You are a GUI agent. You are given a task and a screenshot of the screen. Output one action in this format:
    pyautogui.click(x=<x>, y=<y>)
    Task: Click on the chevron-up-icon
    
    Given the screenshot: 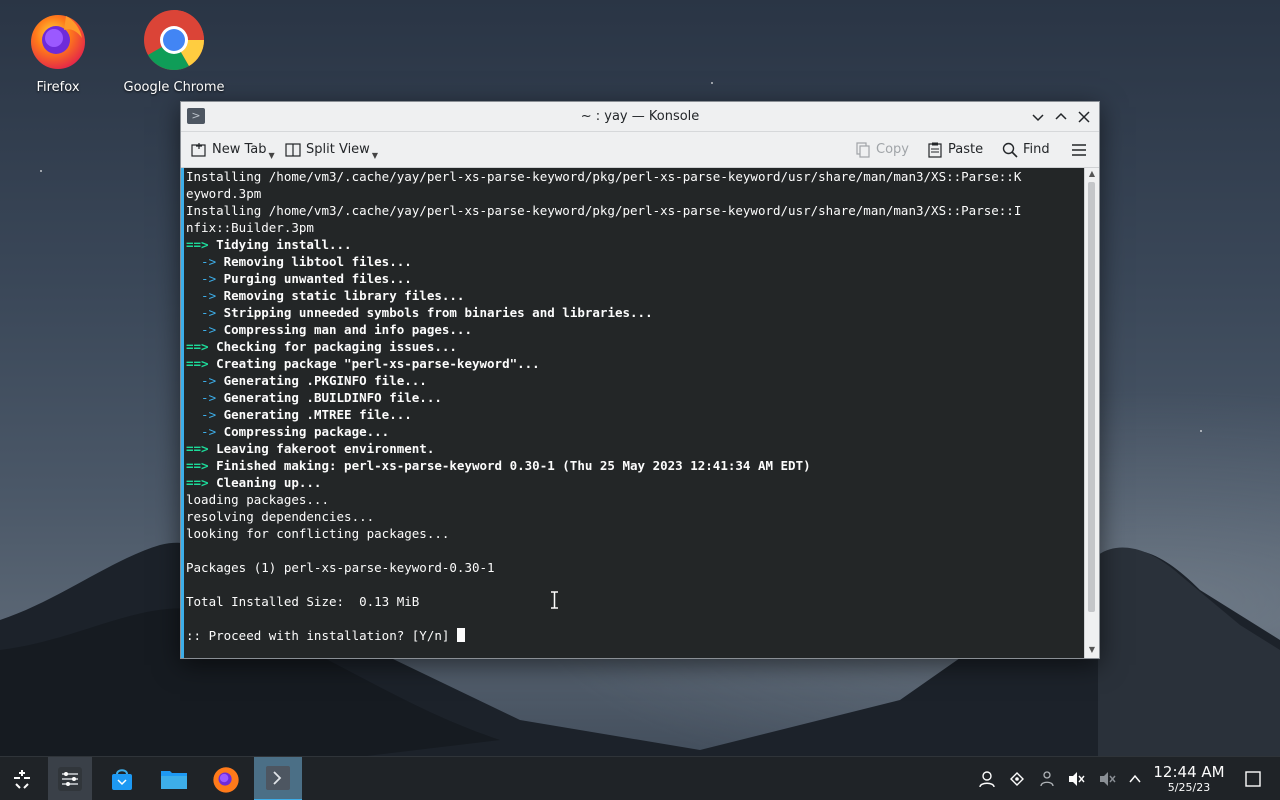 What is the action you would take?
    pyautogui.click(x=1061, y=116)
    